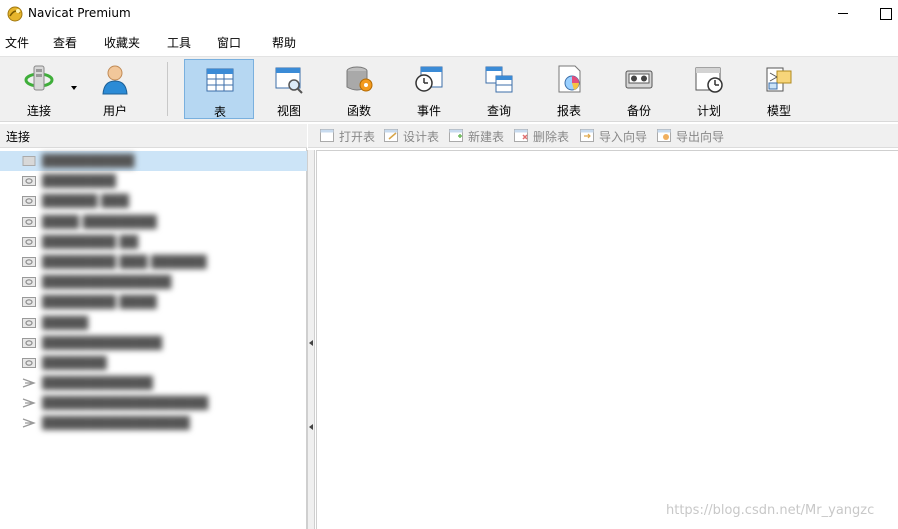 This screenshot has height=529, width=898. I want to click on connection-name: ██████ ███, so click(85, 201).